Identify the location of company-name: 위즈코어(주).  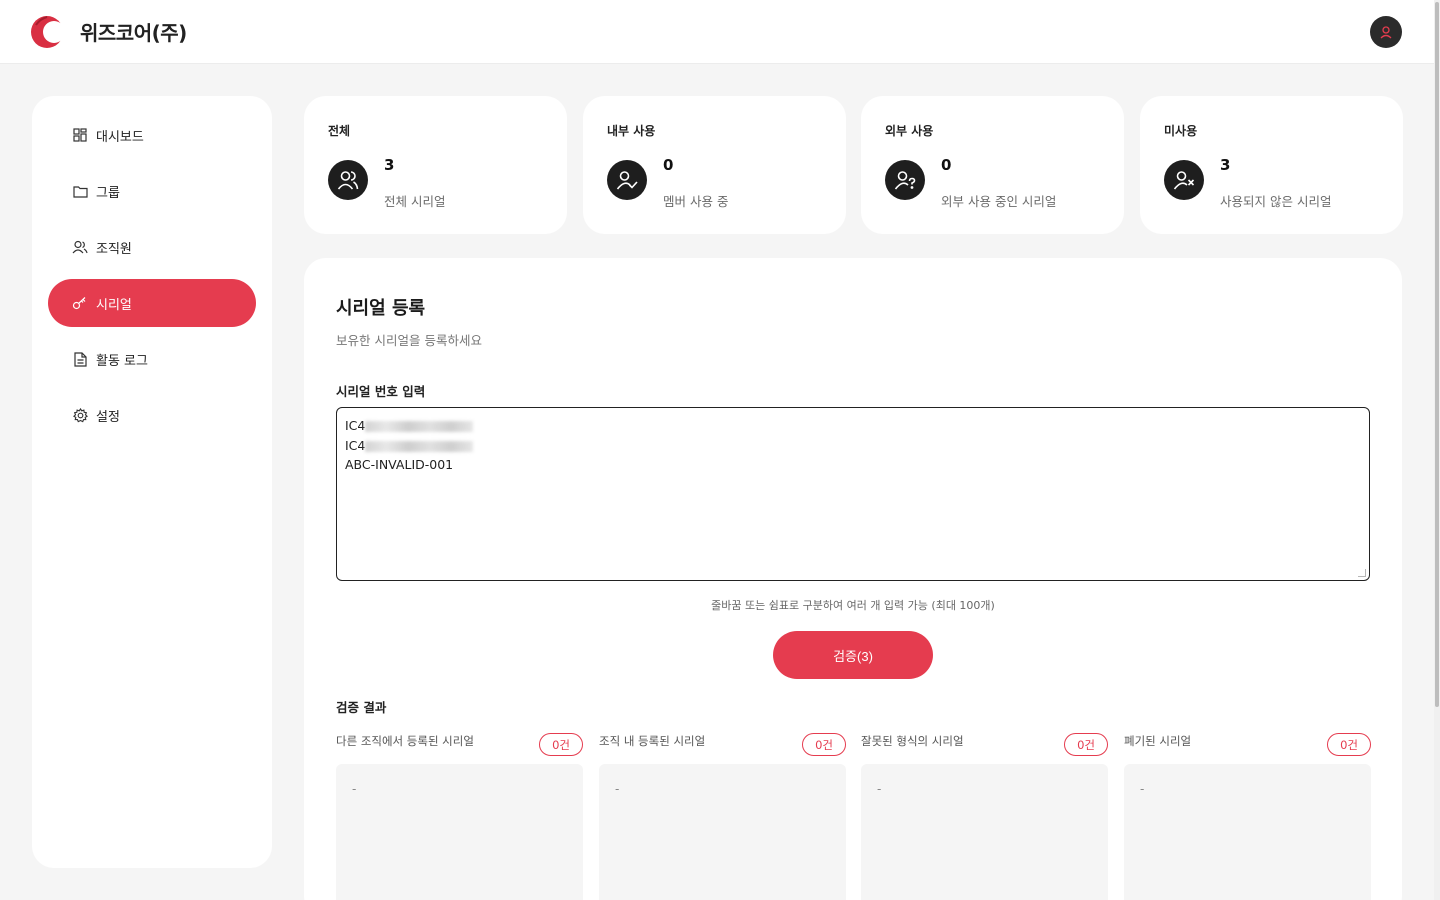
(133, 33).